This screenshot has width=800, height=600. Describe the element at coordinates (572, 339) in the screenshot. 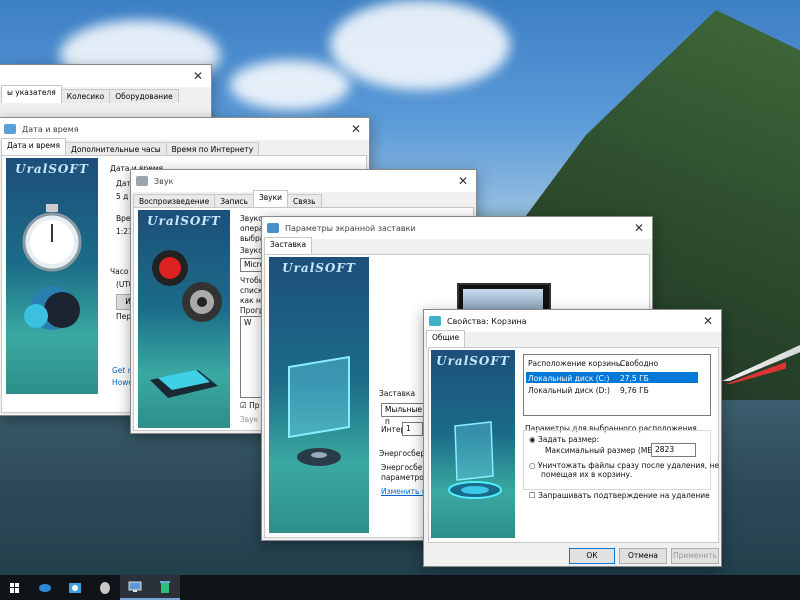

I see `tab-strip: Общие` at that location.